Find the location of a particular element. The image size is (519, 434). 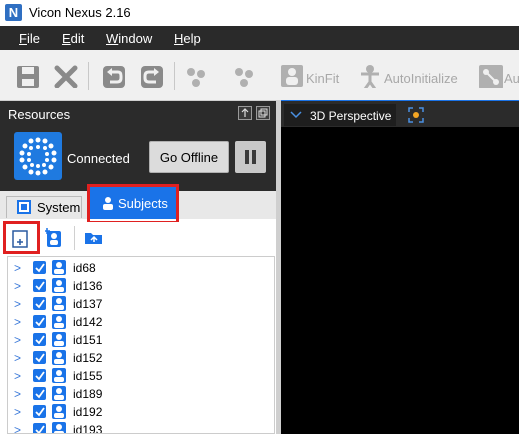

tab-system-label: System is located at coordinates (59, 207).